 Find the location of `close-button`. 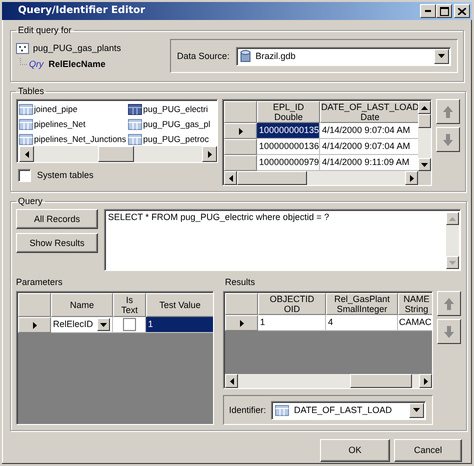

close-button is located at coordinates (462, 11).